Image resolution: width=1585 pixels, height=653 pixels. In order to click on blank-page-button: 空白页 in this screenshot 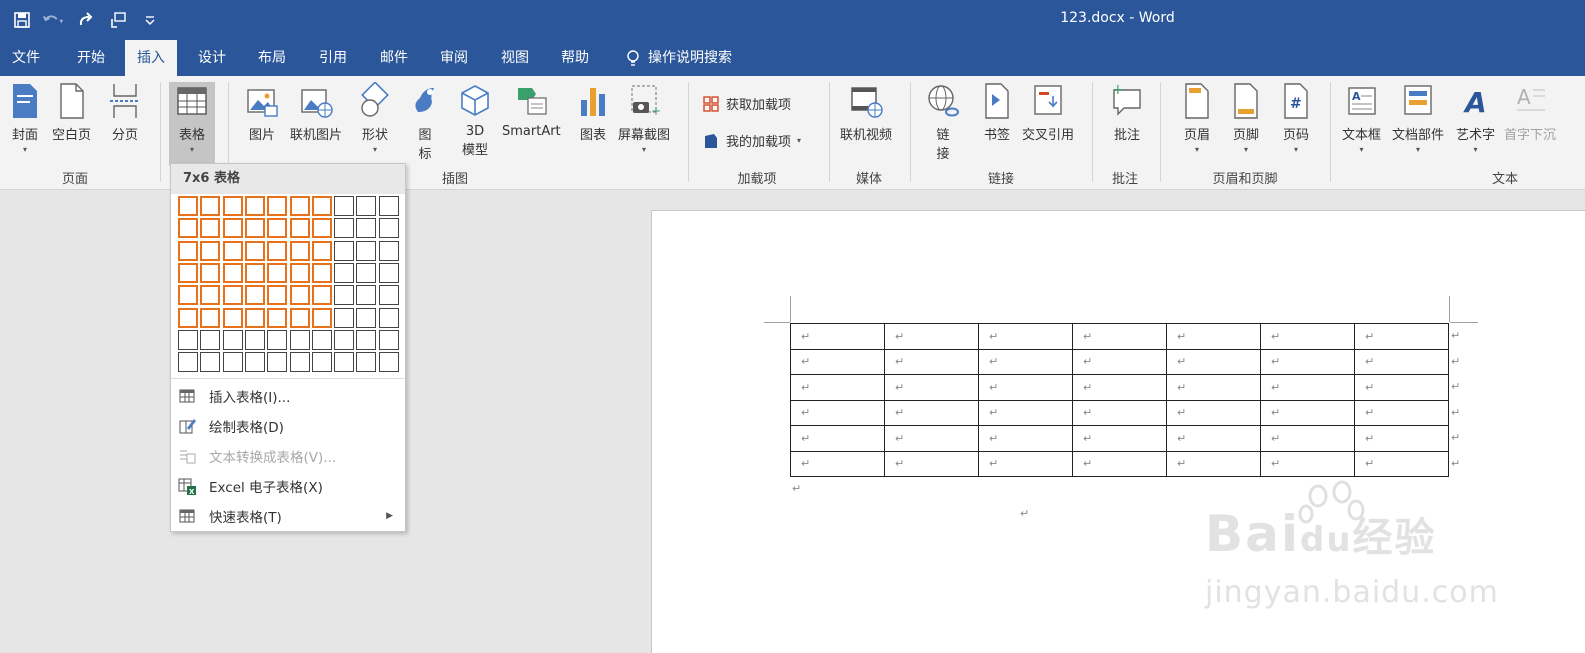, I will do `click(71, 112)`.